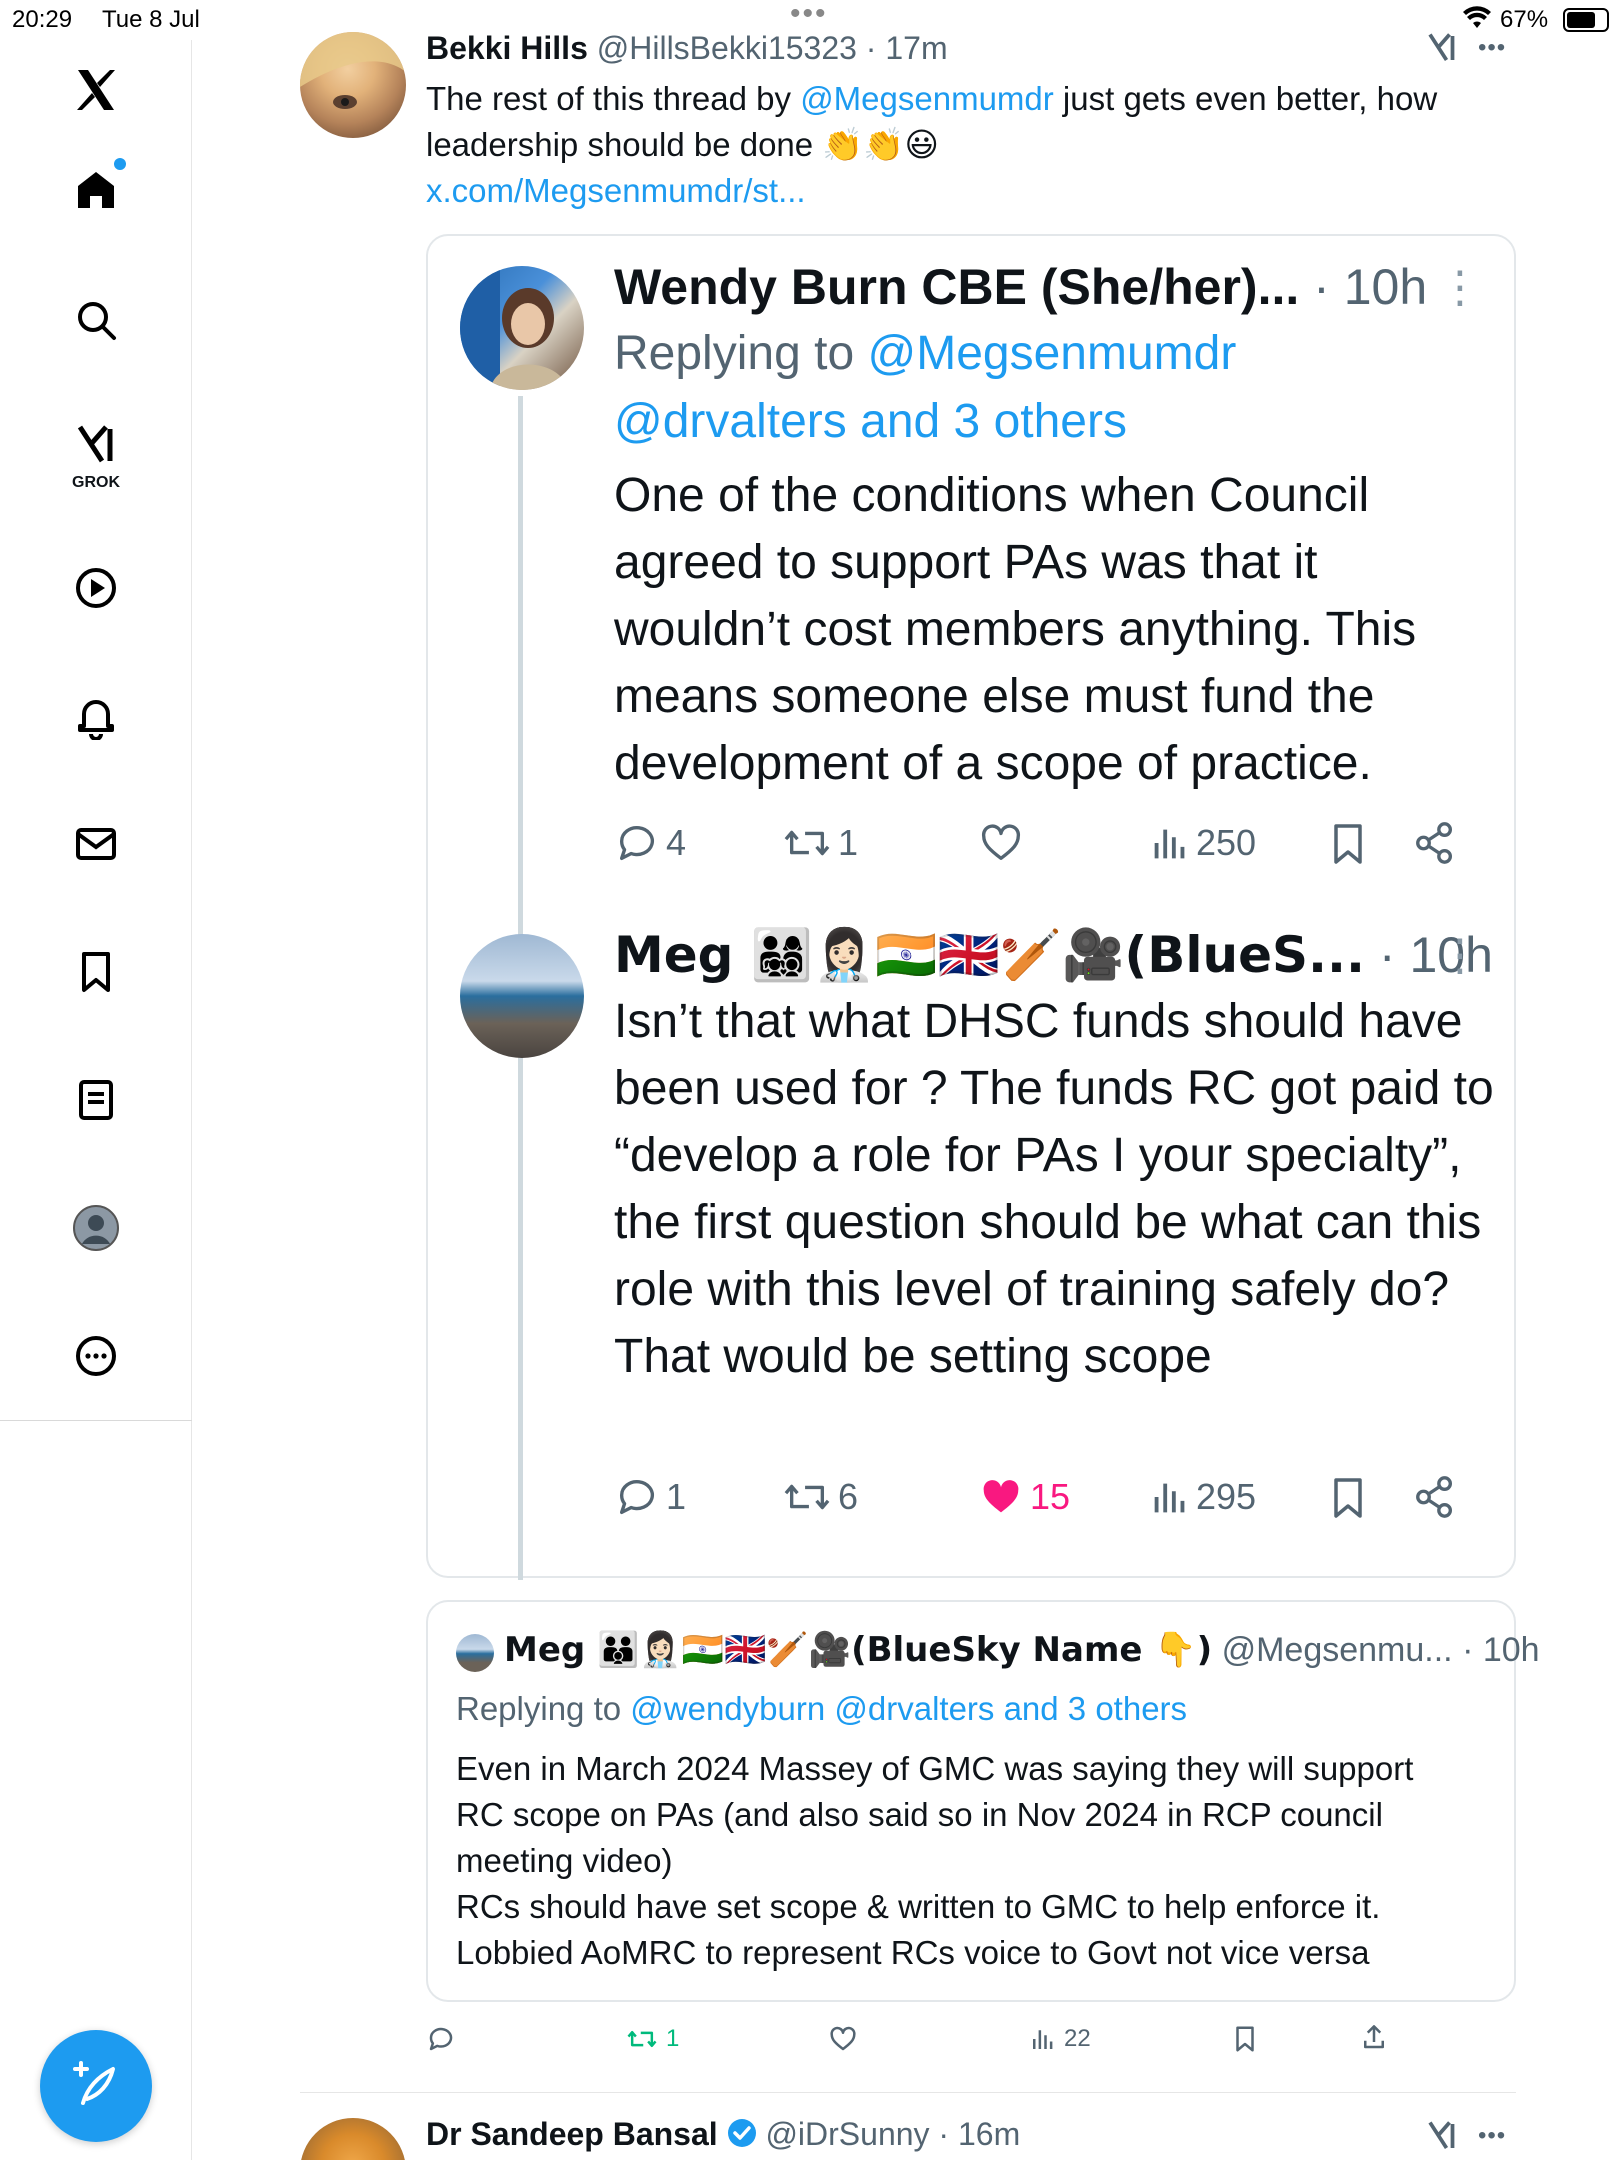  What do you see at coordinates (96, 482) in the screenshot?
I see `grok-label: GROK` at bounding box center [96, 482].